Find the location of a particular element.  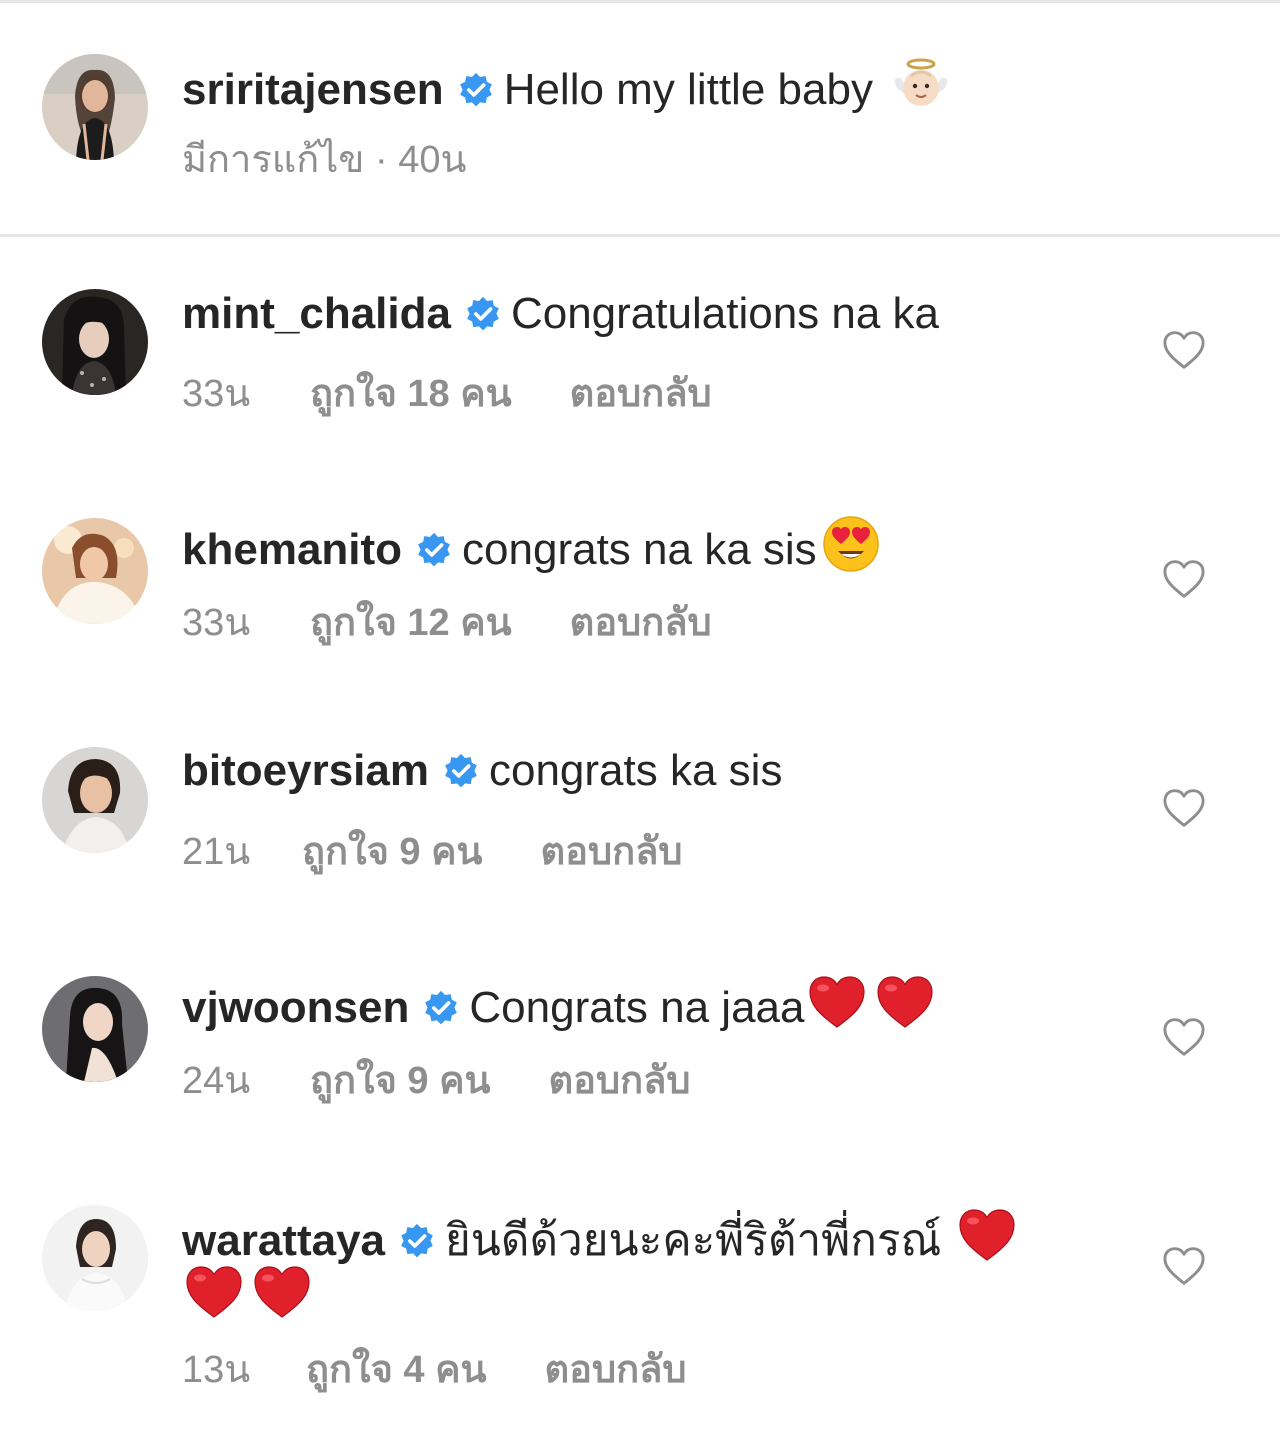

comment-text: Congratulations na ka is located at coordinates (725, 313).